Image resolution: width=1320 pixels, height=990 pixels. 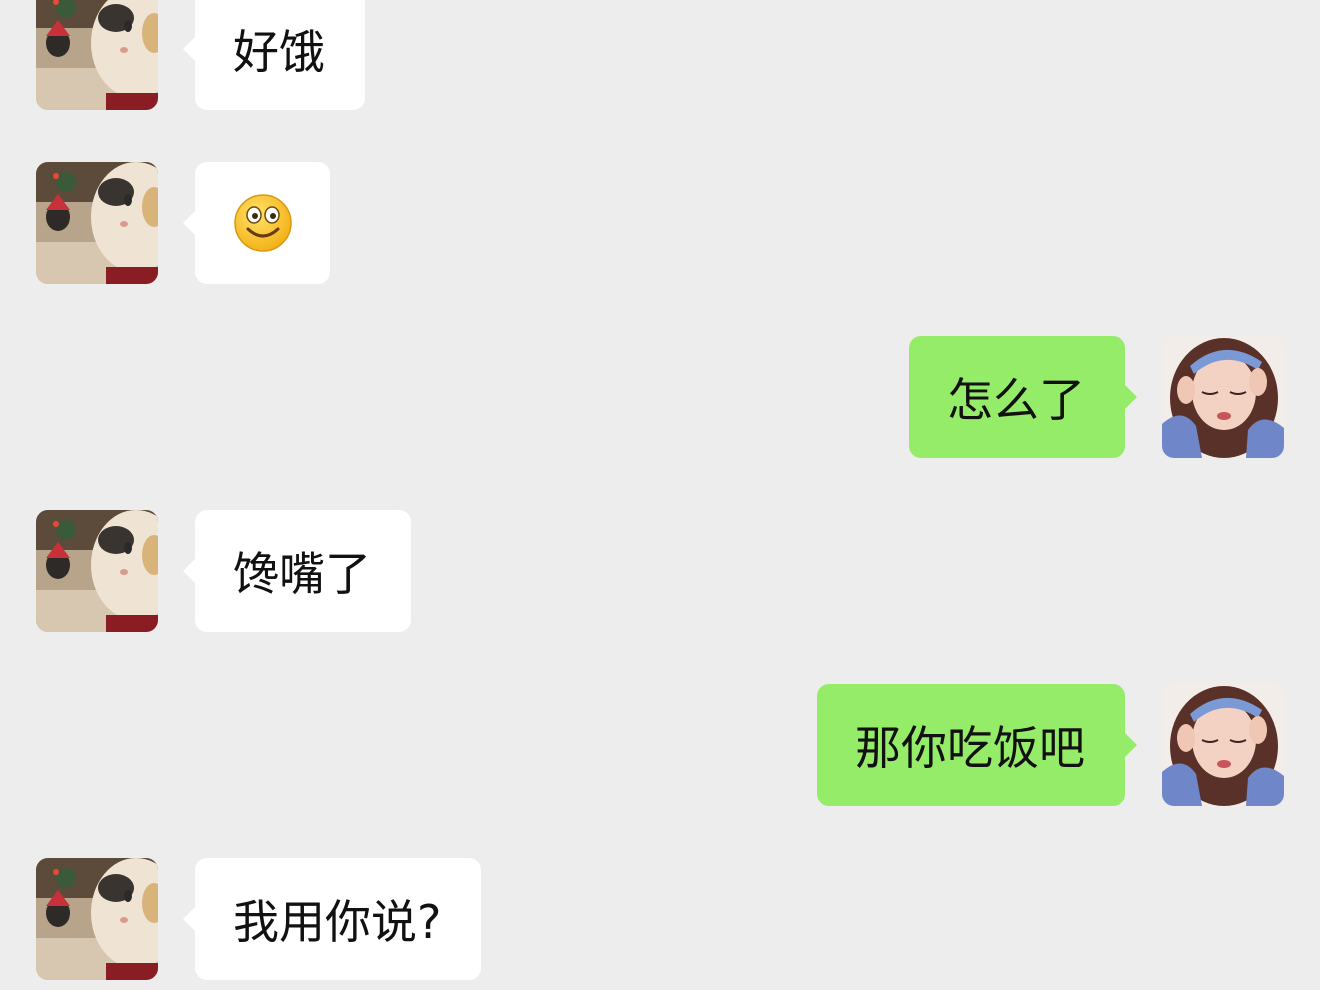 I want to click on incoming-message-bubble: 馋嘴了, so click(x=297, y=571).